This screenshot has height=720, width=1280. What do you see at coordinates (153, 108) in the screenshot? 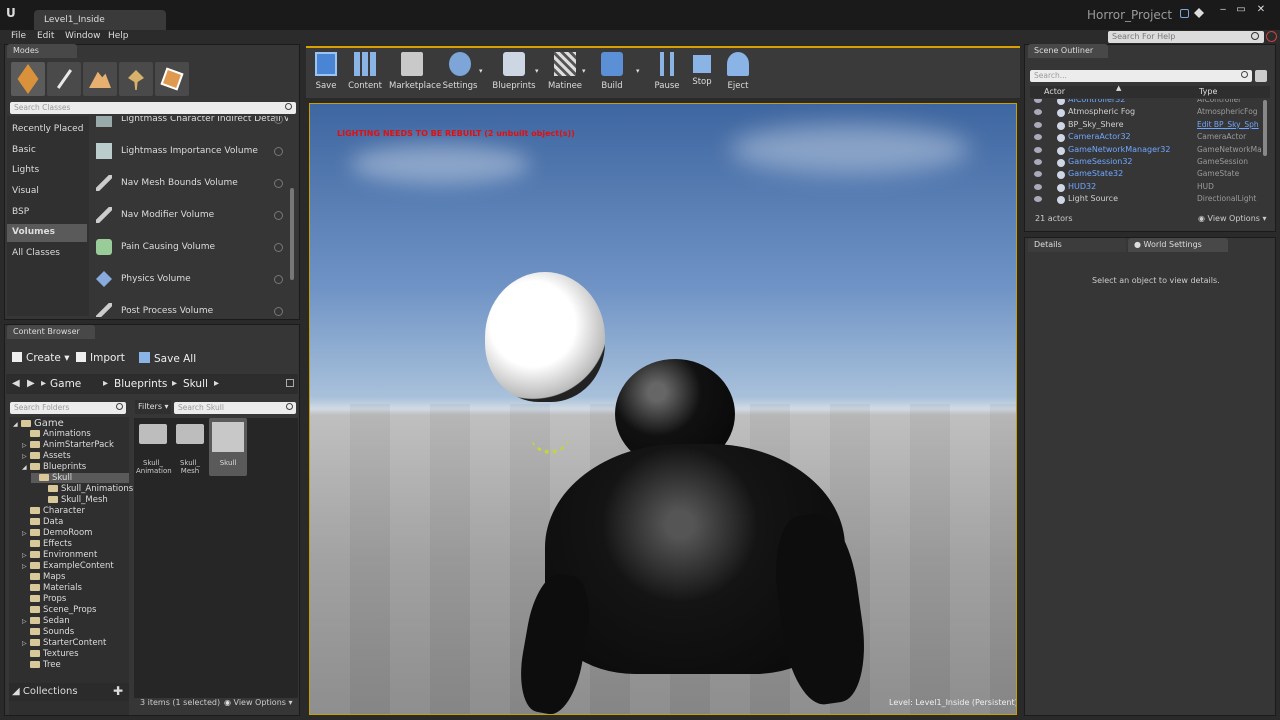
I see `search-classes-input: Search Classes` at bounding box center [153, 108].